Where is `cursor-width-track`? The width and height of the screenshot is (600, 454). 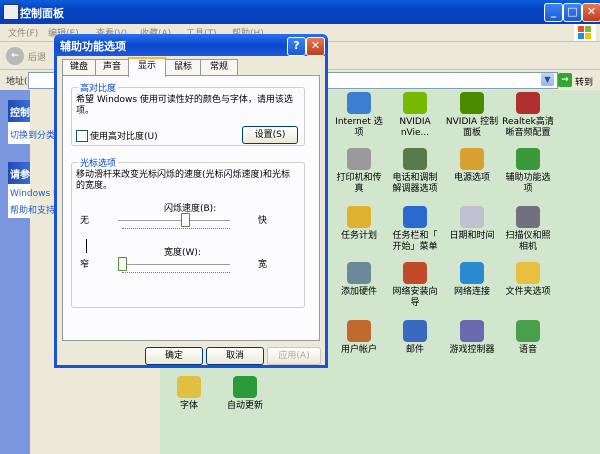 cursor-width-track is located at coordinates (174, 265).